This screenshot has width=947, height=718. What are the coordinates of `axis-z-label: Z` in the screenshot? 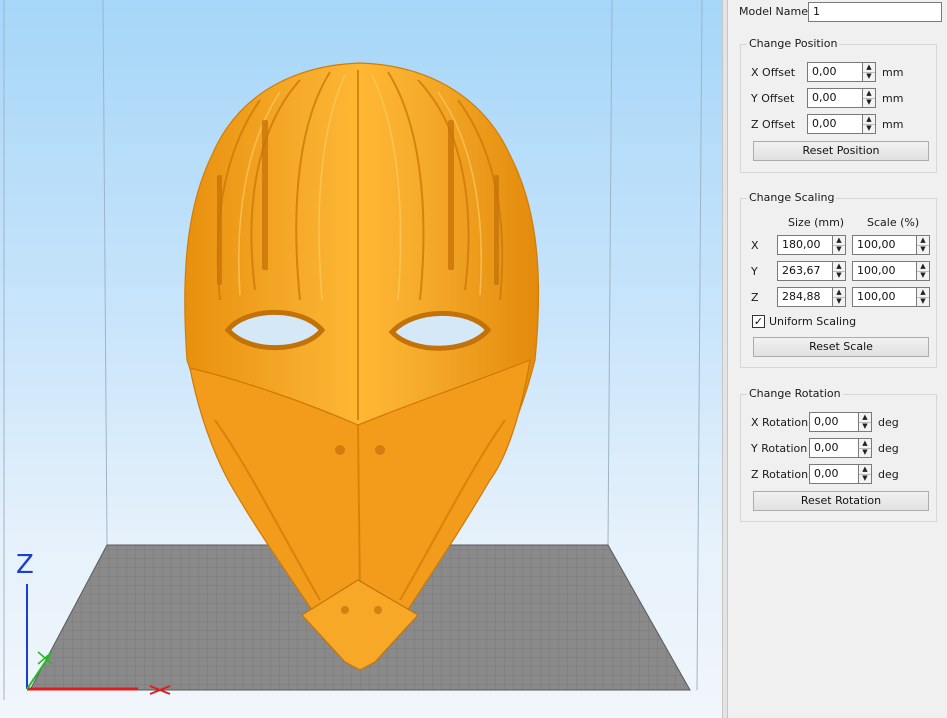 It's located at (25, 565).